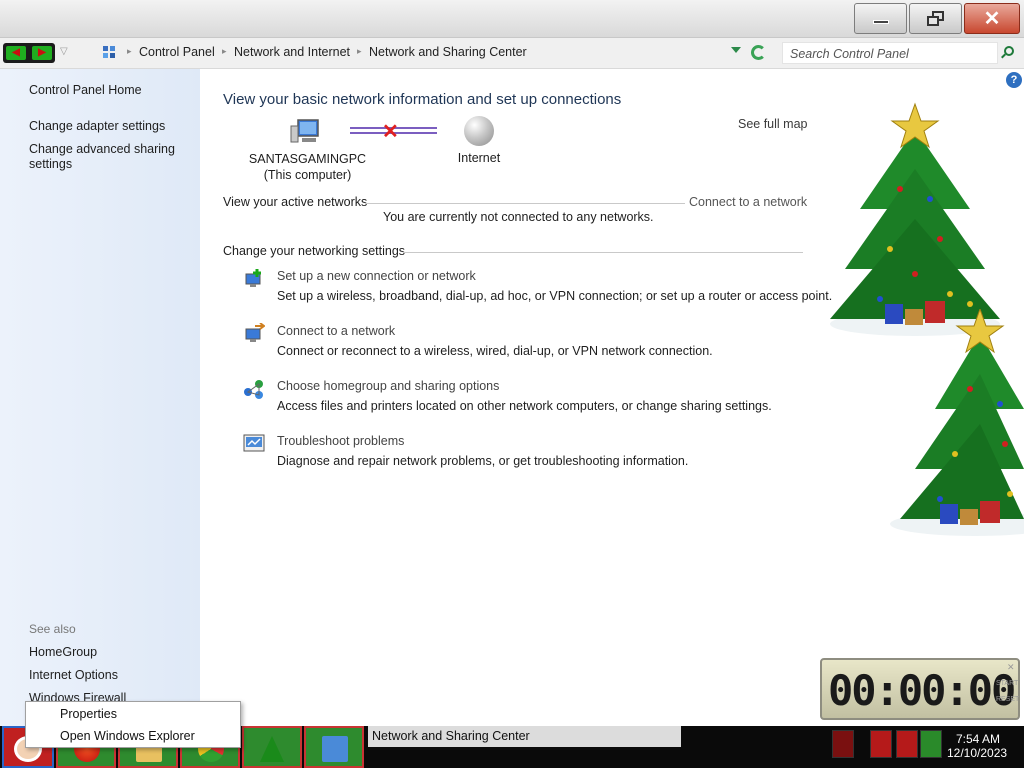 The image size is (1024, 768). What do you see at coordinates (880, 21) in the screenshot?
I see `minimize-icon` at bounding box center [880, 21].